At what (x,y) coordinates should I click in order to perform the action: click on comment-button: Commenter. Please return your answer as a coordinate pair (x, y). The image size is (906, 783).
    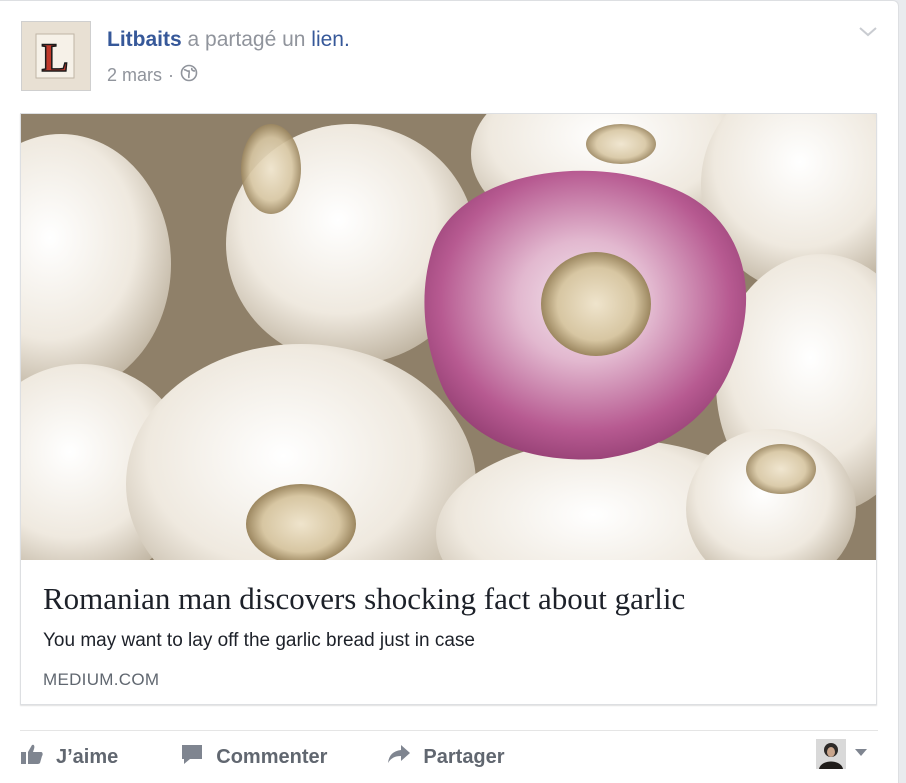
    Looking at the image, I should click on (253, 757).